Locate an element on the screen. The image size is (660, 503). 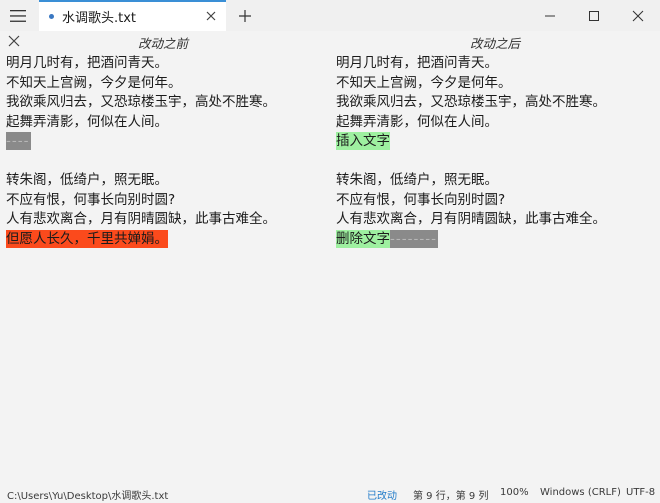
hamburger-icon is located at coordinates (18, 15).